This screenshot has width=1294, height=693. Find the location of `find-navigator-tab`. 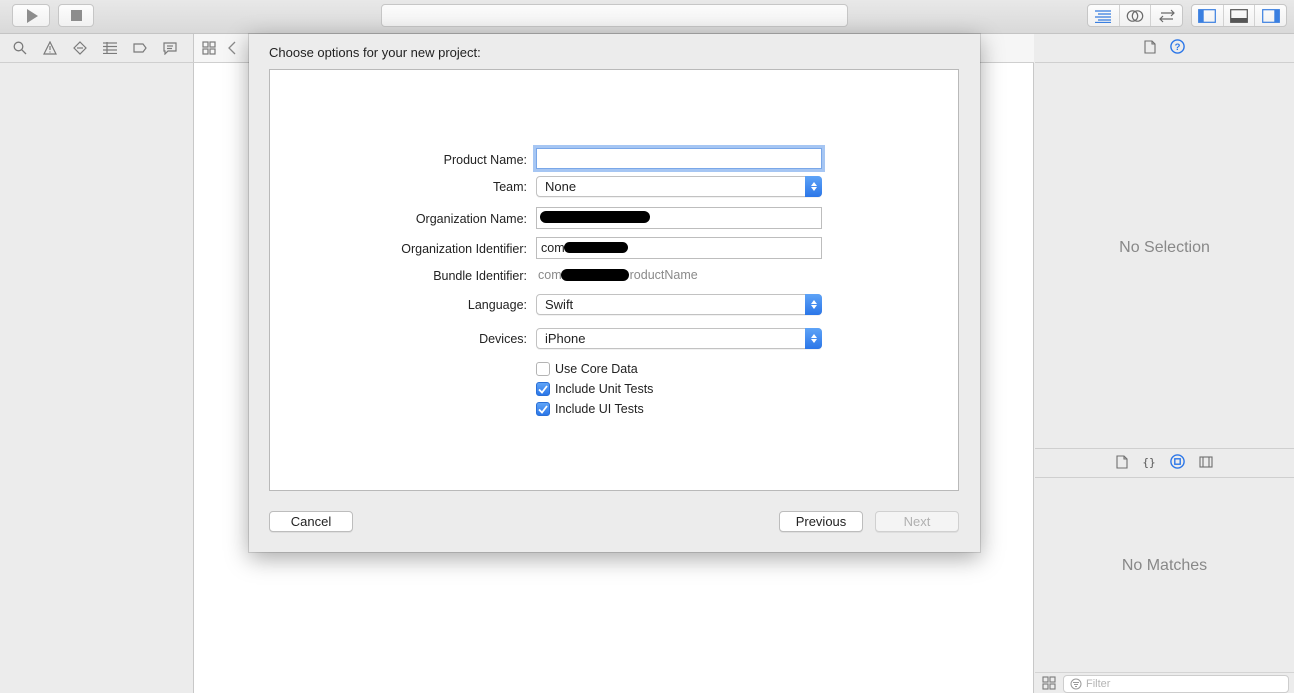

find-navigator-tab is located at coordinates (20, 48).